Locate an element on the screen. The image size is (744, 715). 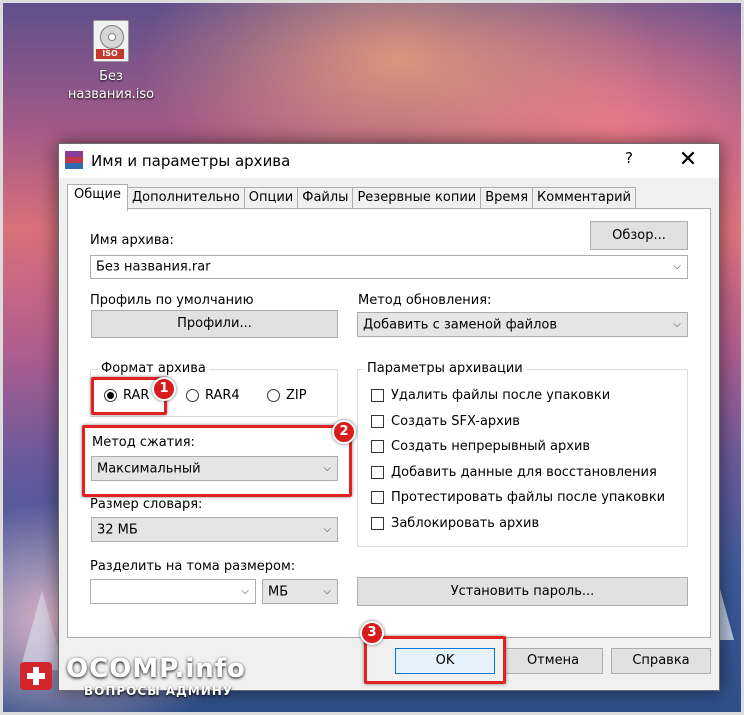
solid-archive-checkbox: Создать непрерывный архив is located at coordinates (521, 447).